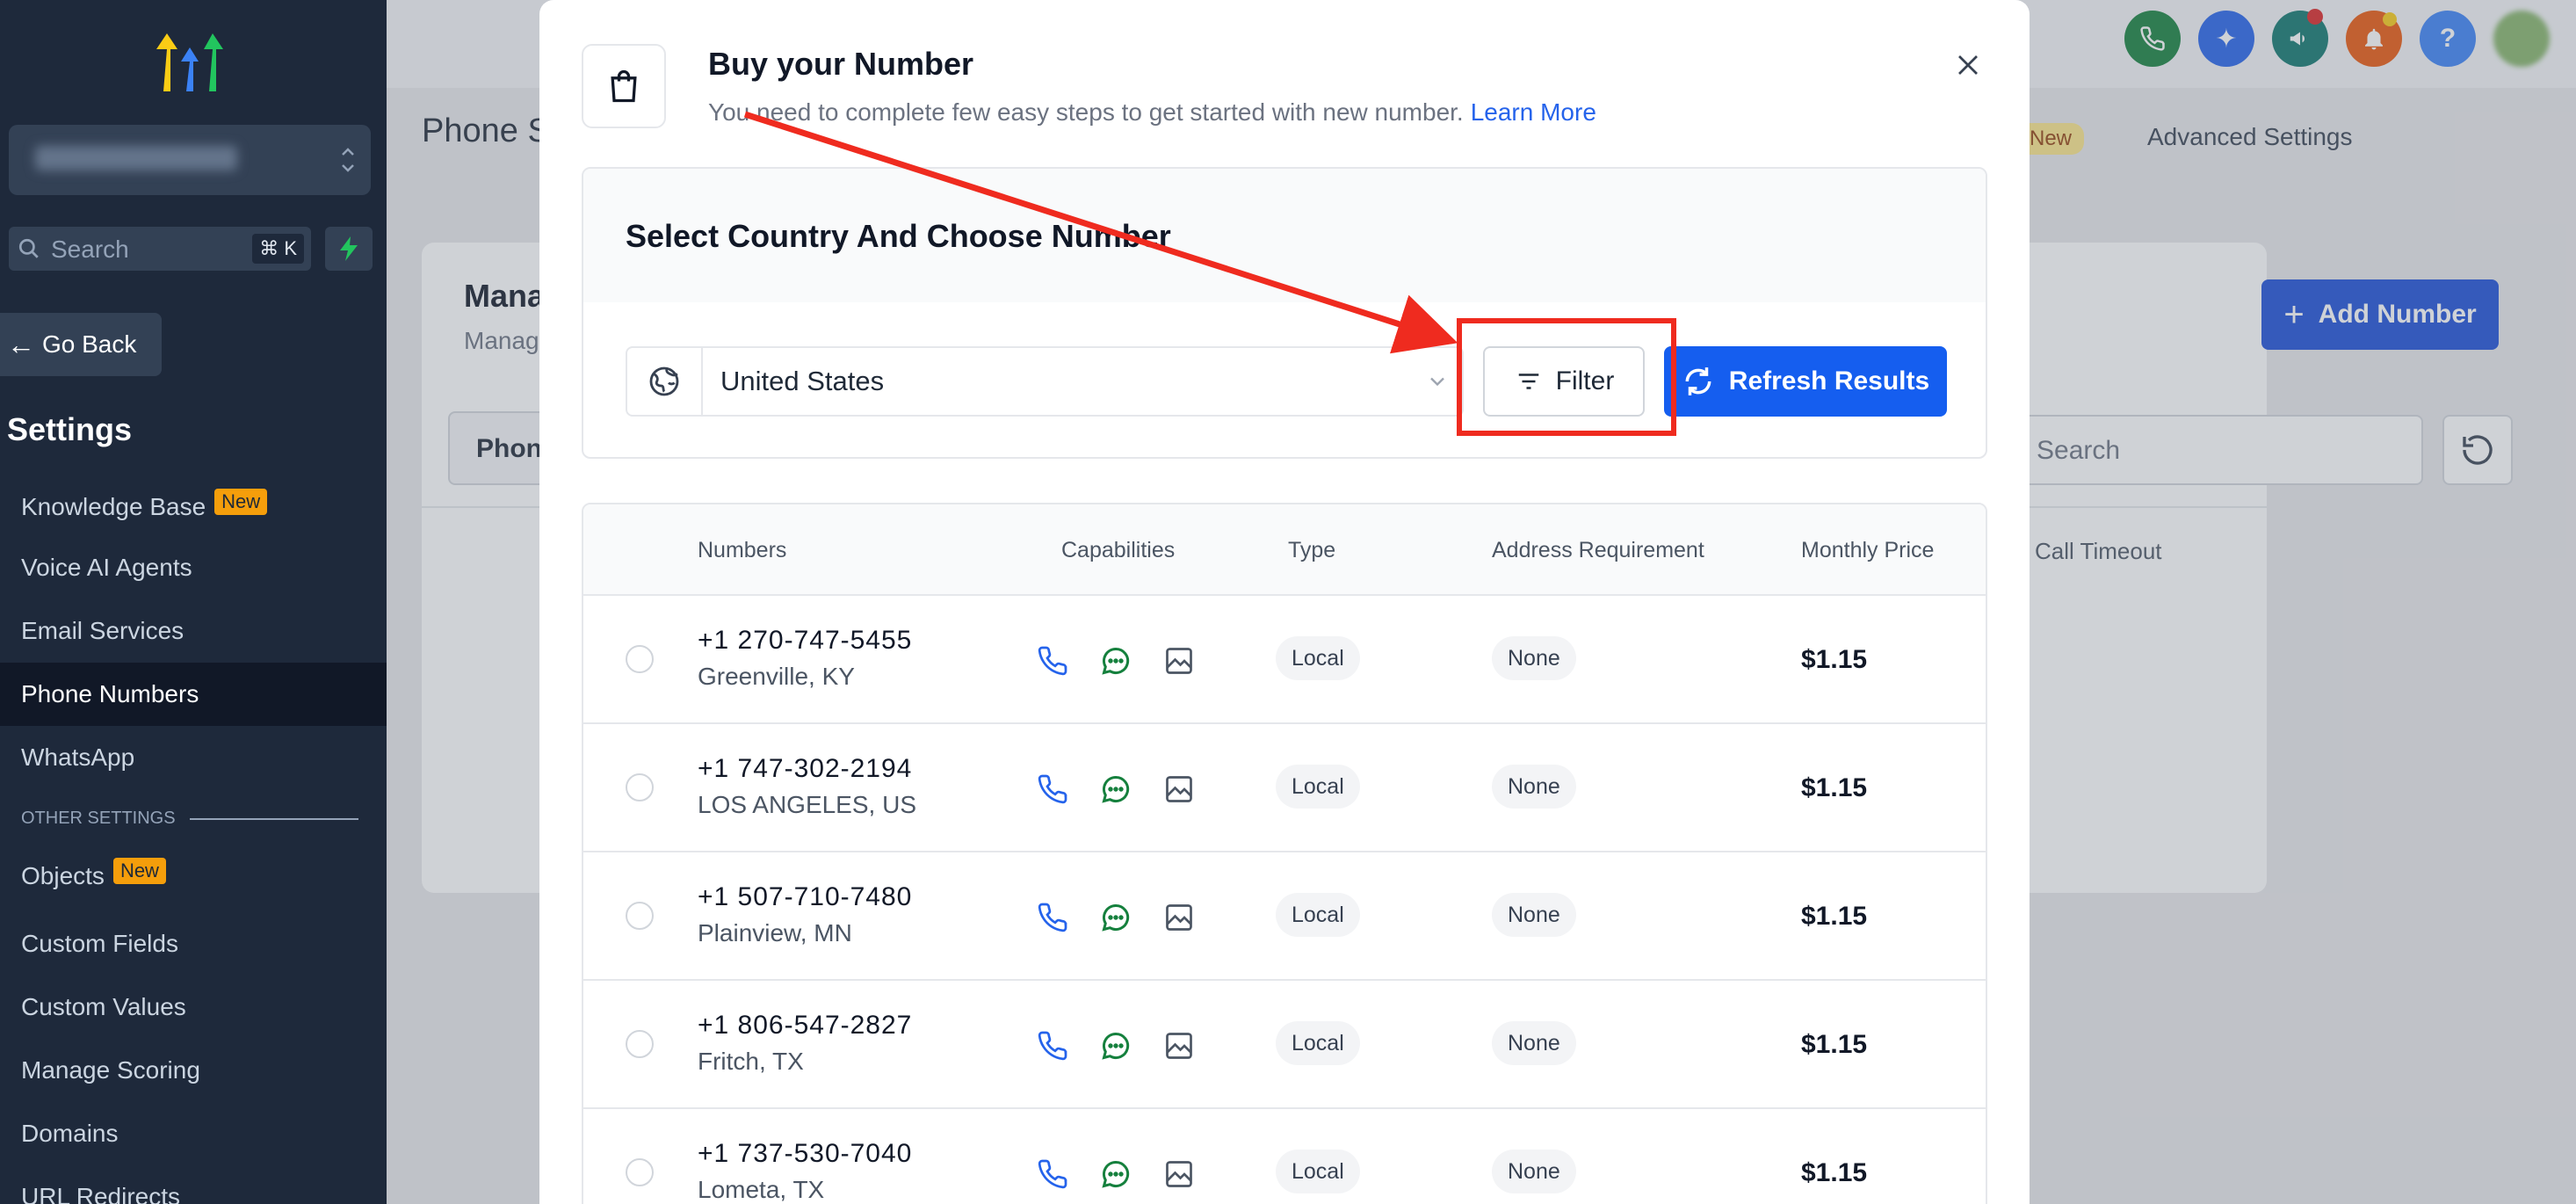  Describe the element at coordinates (1100, 232) in the screenshot. I see `annotation-arrow` at that location.